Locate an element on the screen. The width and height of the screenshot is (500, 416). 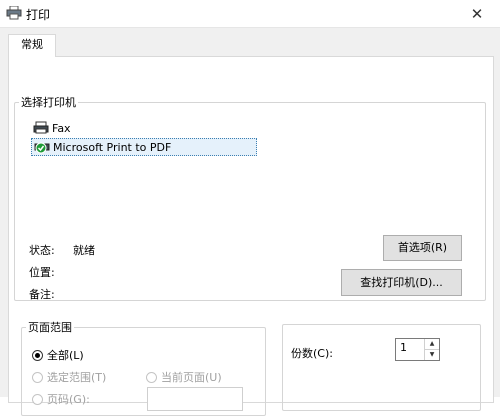
pdf-printer-default-icon is located at coordinates (42, 147).